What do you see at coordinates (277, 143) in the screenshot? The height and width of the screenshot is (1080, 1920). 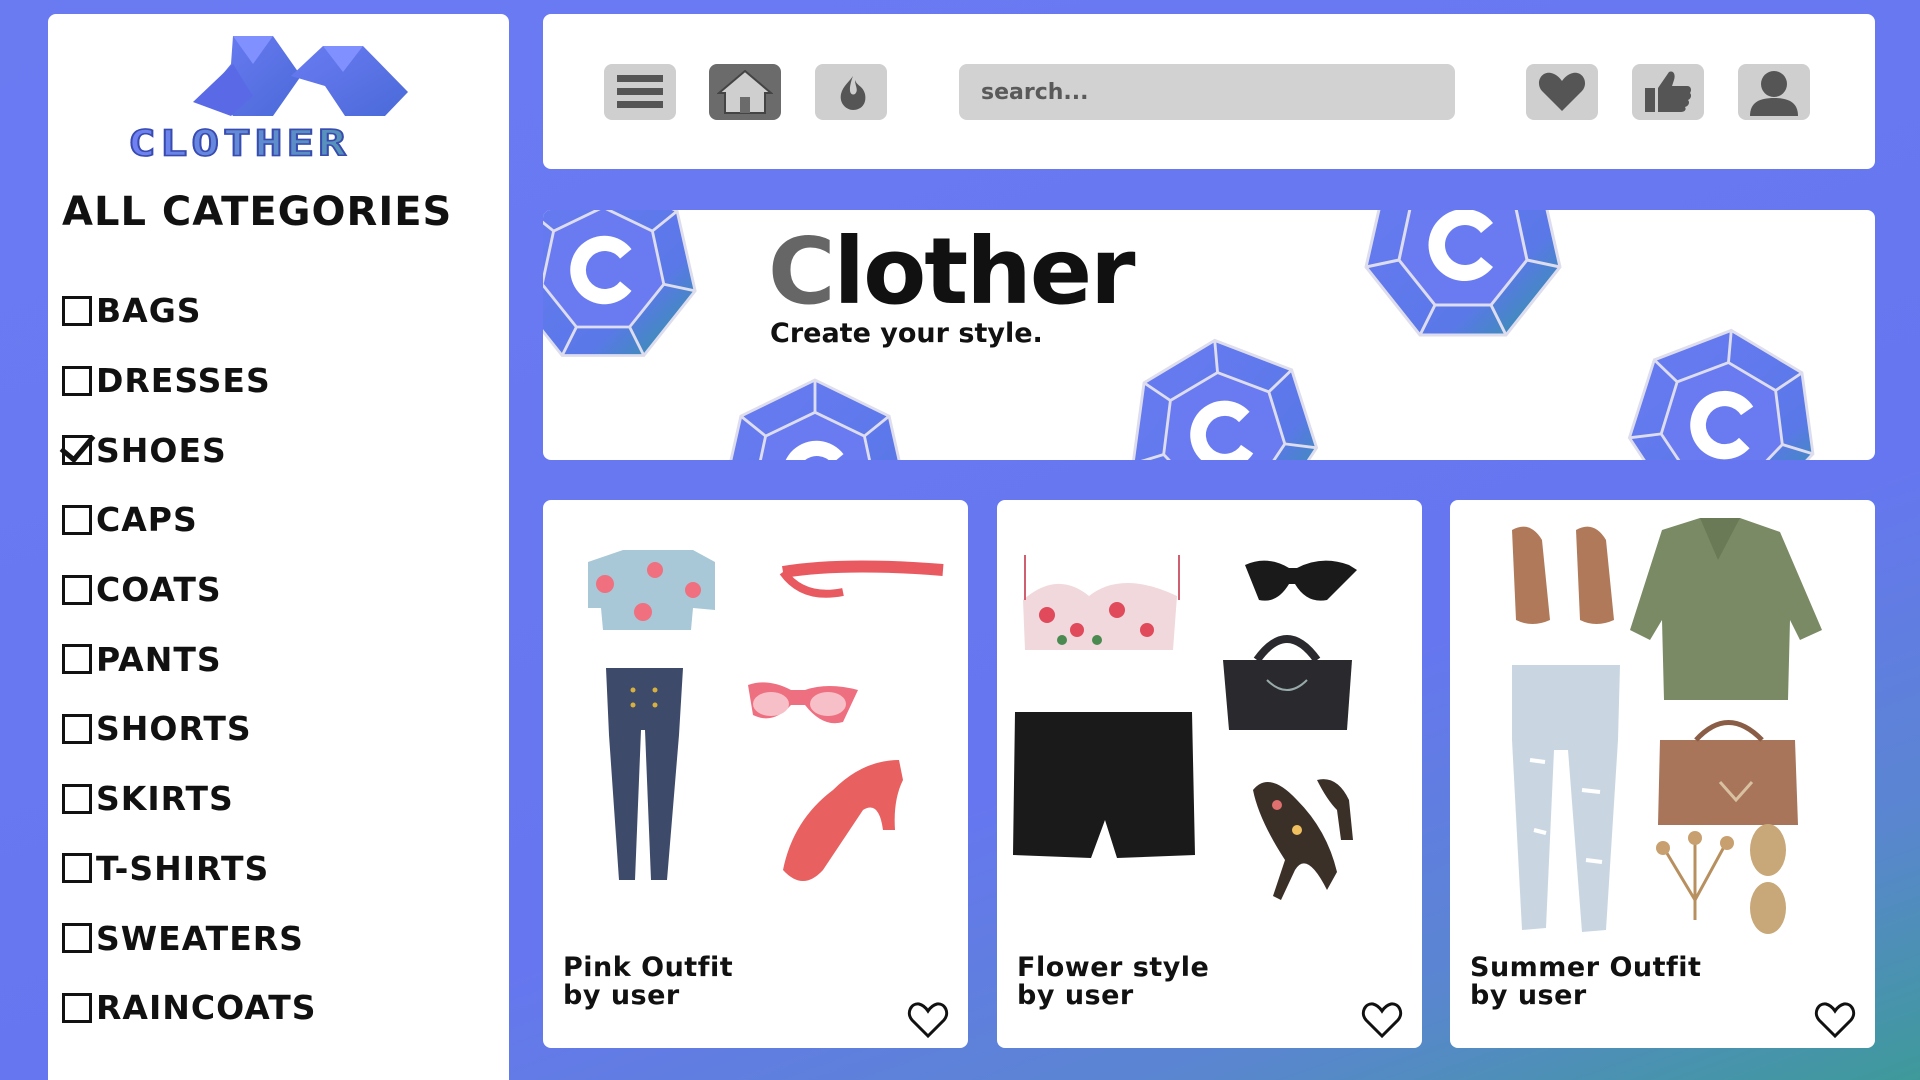 I see `logo-wordmark: CLOTHER` at bounding box center [277, 143].